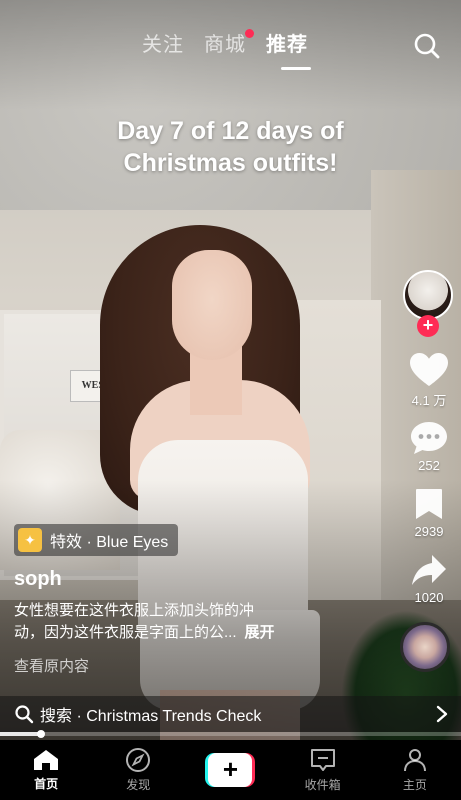  What do you see at coordinates (322, 785) in the screenshot?
I see `tabbar-inbox-label: 收件箱` at bounding box center [322, 785].